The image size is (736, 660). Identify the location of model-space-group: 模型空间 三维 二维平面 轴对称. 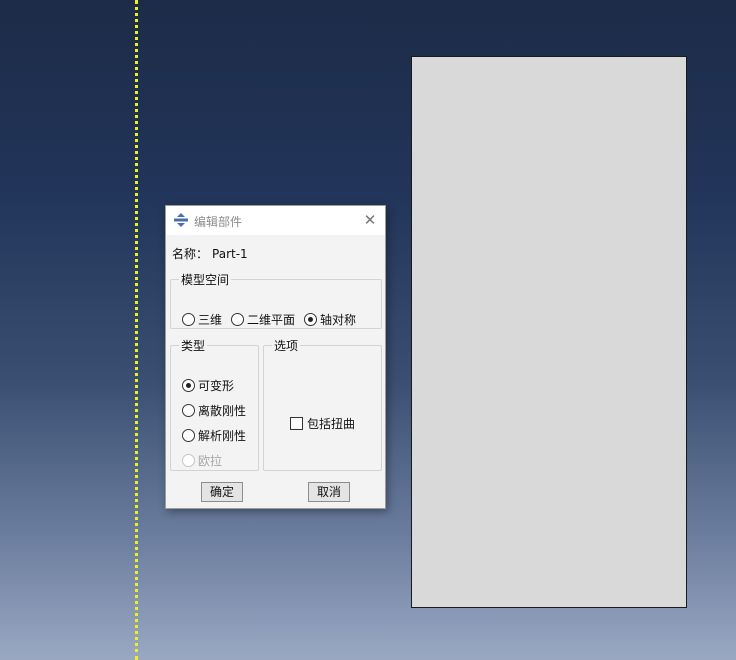
(276, 300).